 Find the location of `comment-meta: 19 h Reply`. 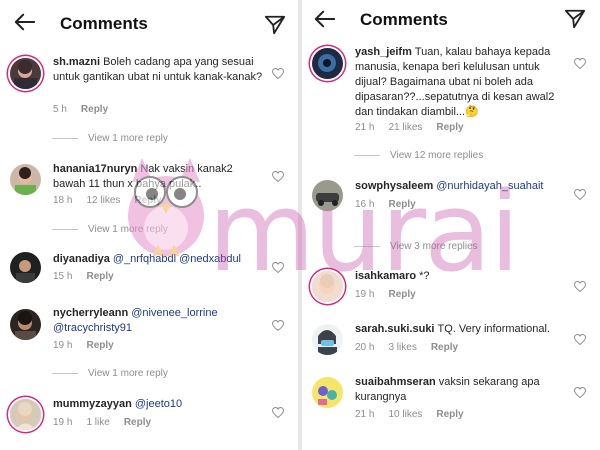

comment-meta: 19 h Reply is located at coordinates (90, 345).